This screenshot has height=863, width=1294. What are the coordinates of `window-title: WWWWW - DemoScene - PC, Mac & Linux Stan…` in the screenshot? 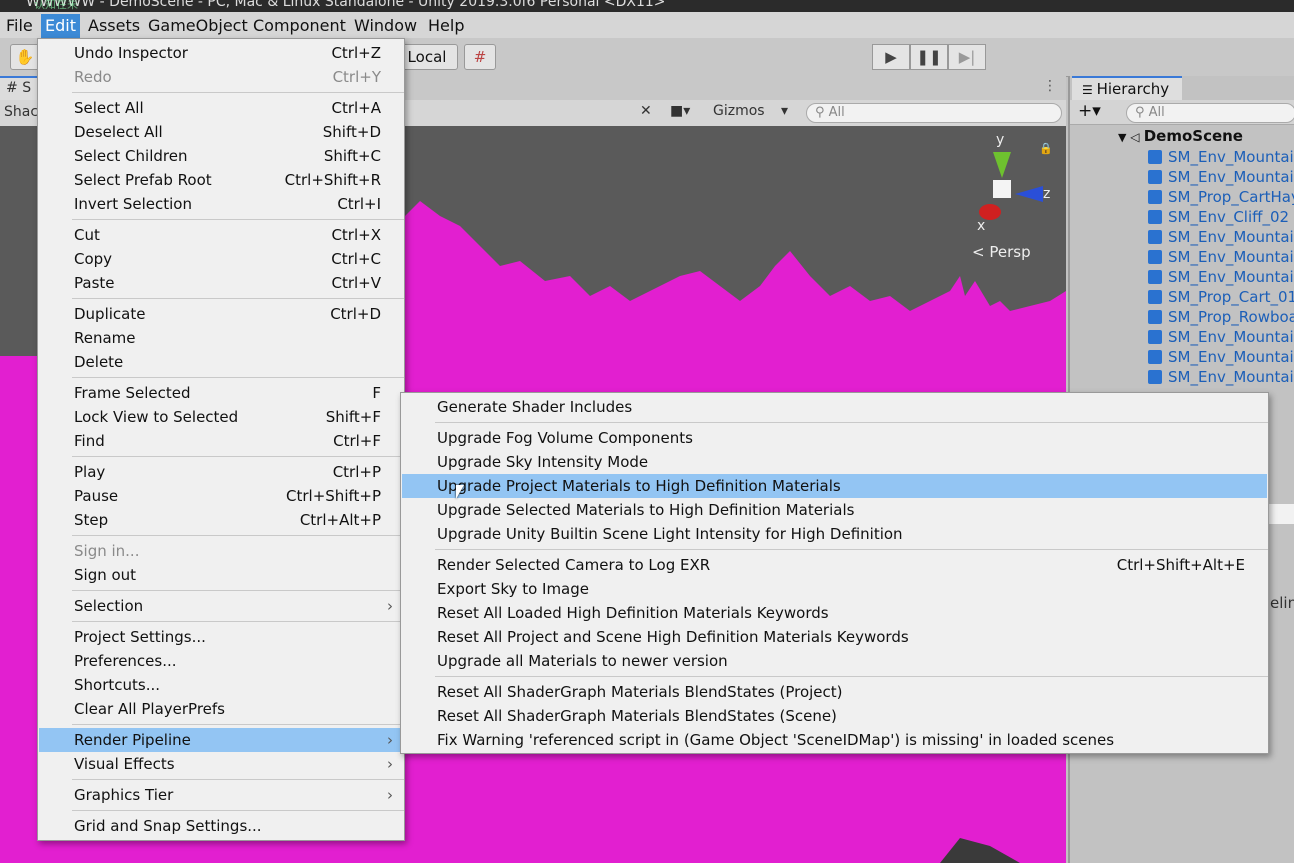 It's located at (346, 5).